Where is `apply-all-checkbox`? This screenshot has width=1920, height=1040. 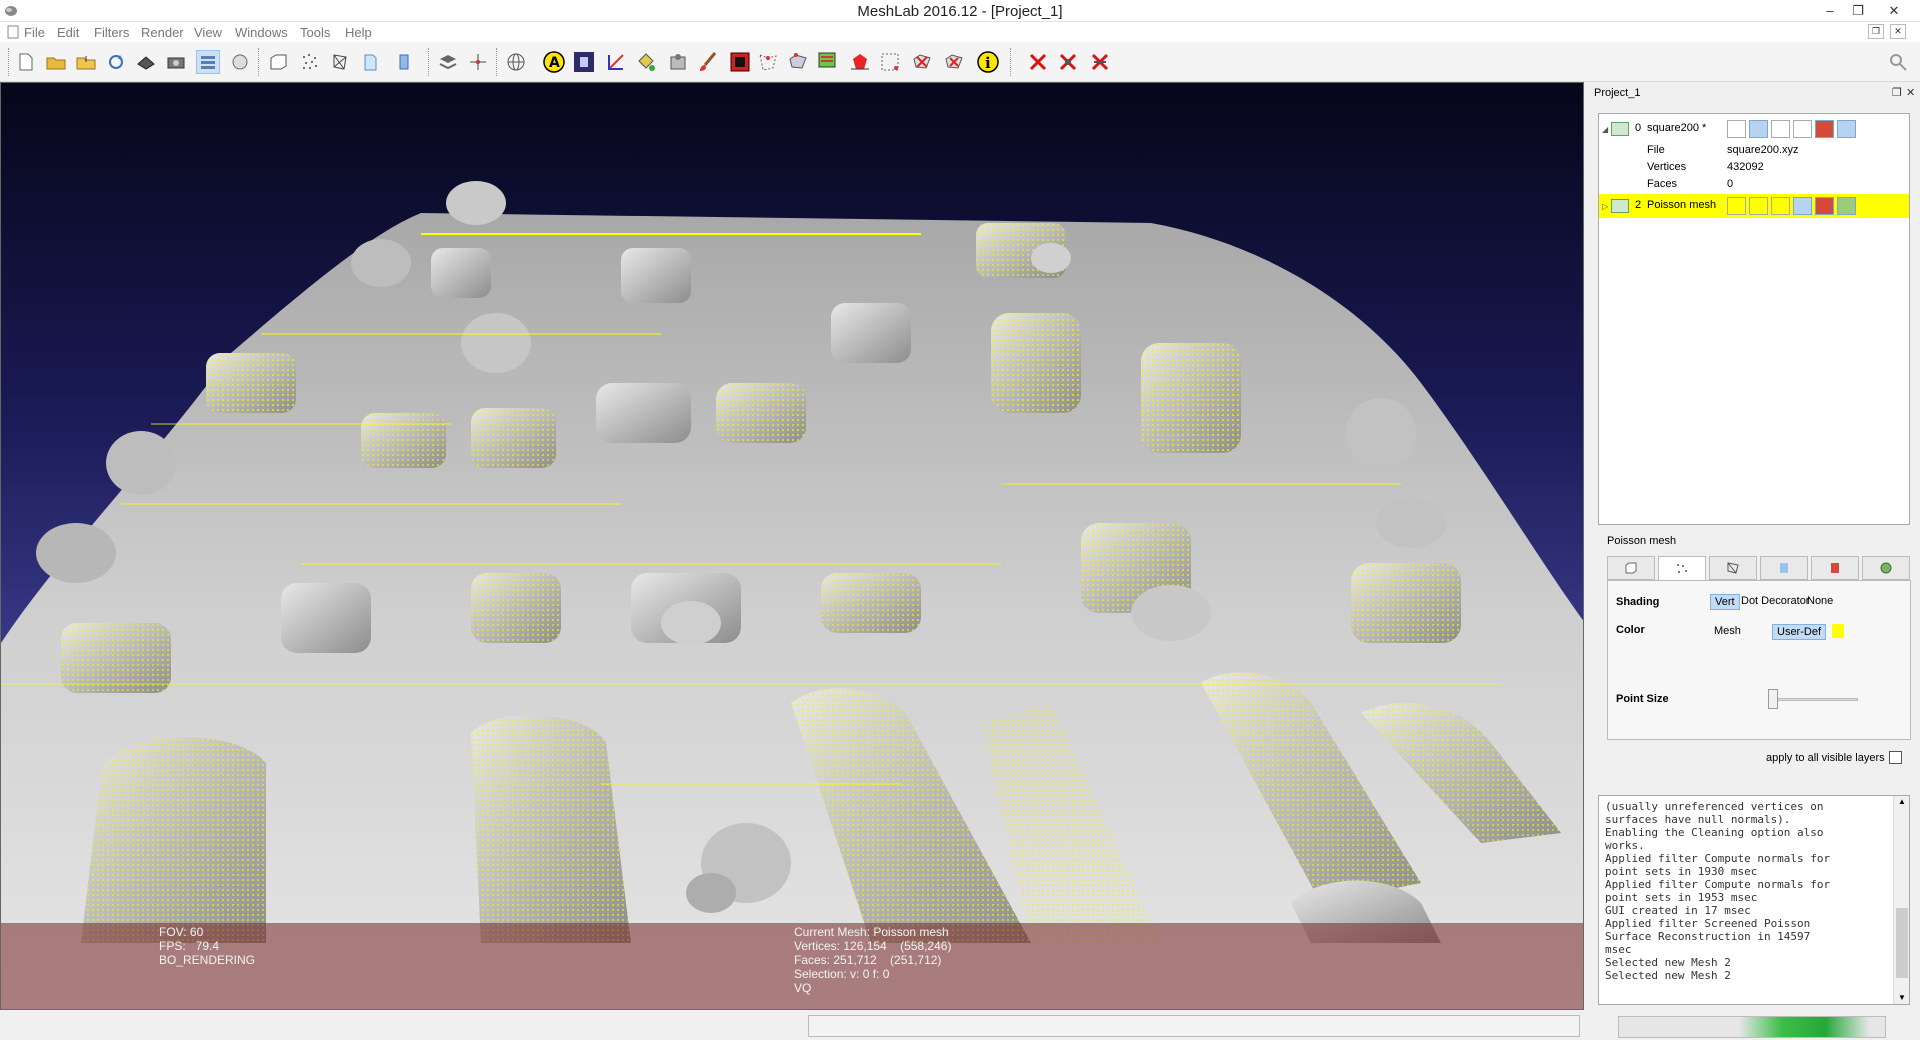 apply-all-checkbox is located at coordinates (1895, 757).